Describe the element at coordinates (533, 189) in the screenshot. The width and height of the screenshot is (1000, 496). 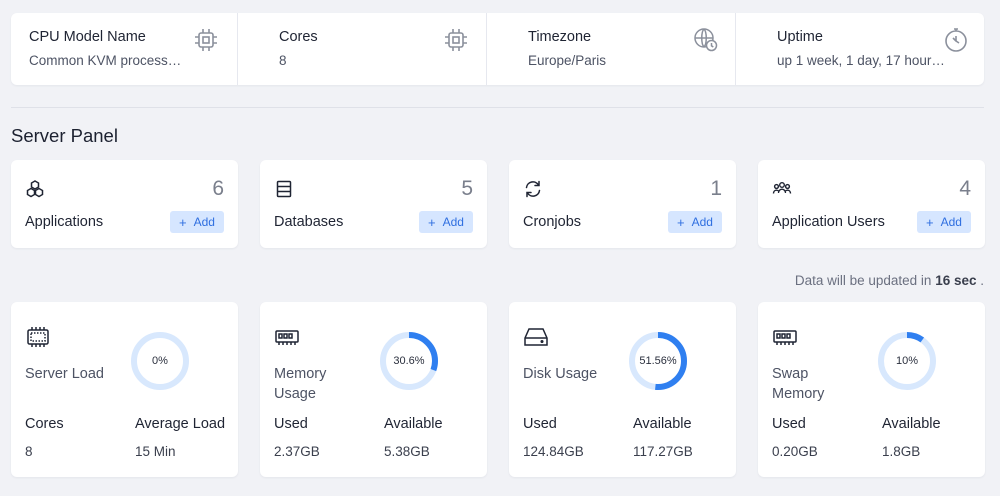
I see `refresh-icon` at that location.